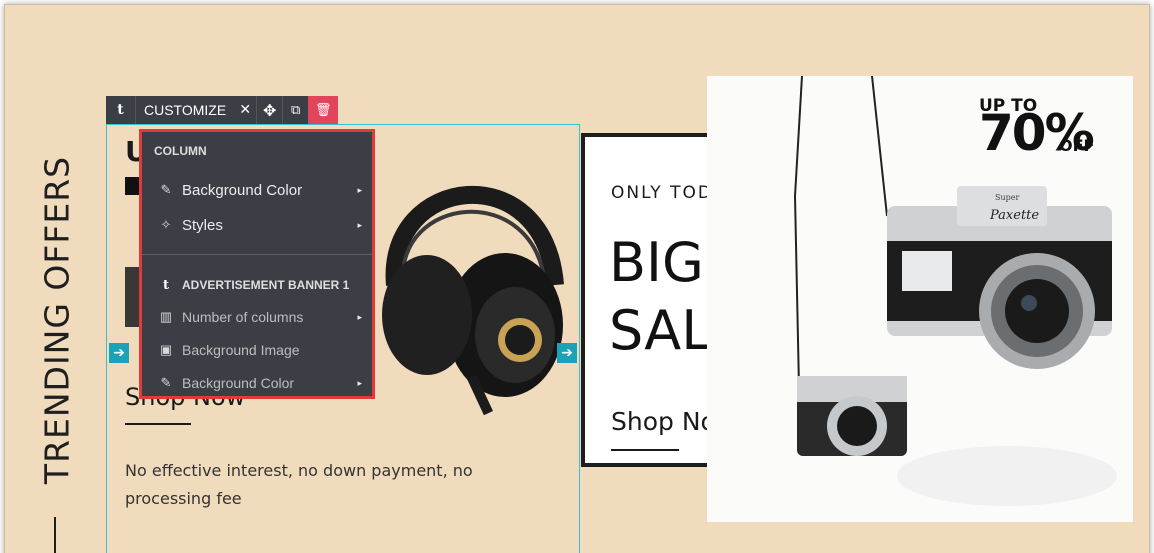  I want to click on section-title: TRENDING OFFERS, so click(57, 320).